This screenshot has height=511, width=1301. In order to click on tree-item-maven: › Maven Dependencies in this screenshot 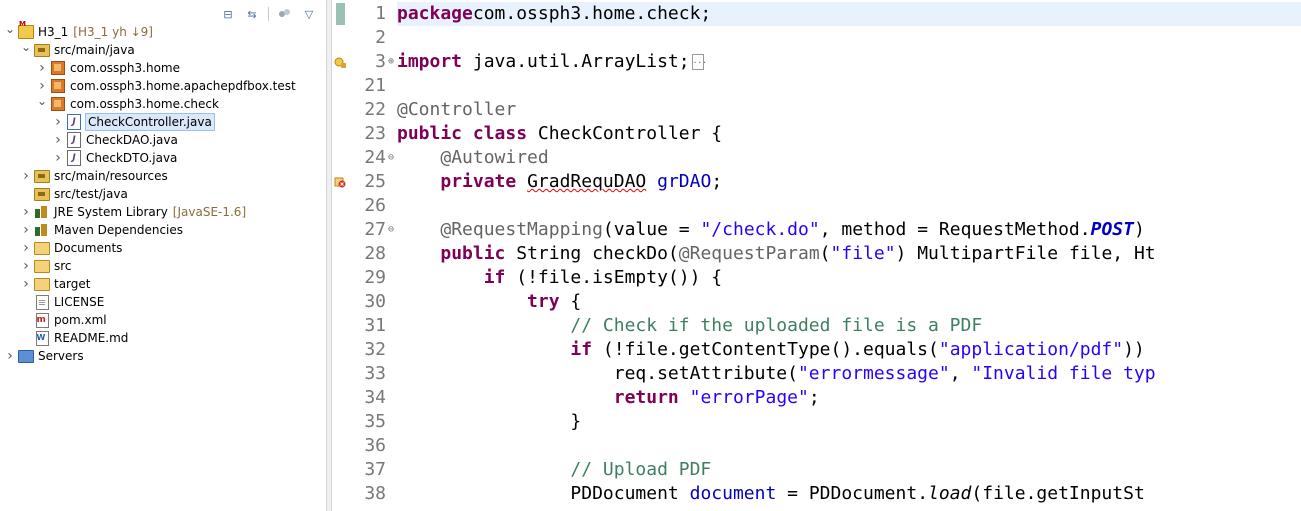, I will do `click(163, 230)`.